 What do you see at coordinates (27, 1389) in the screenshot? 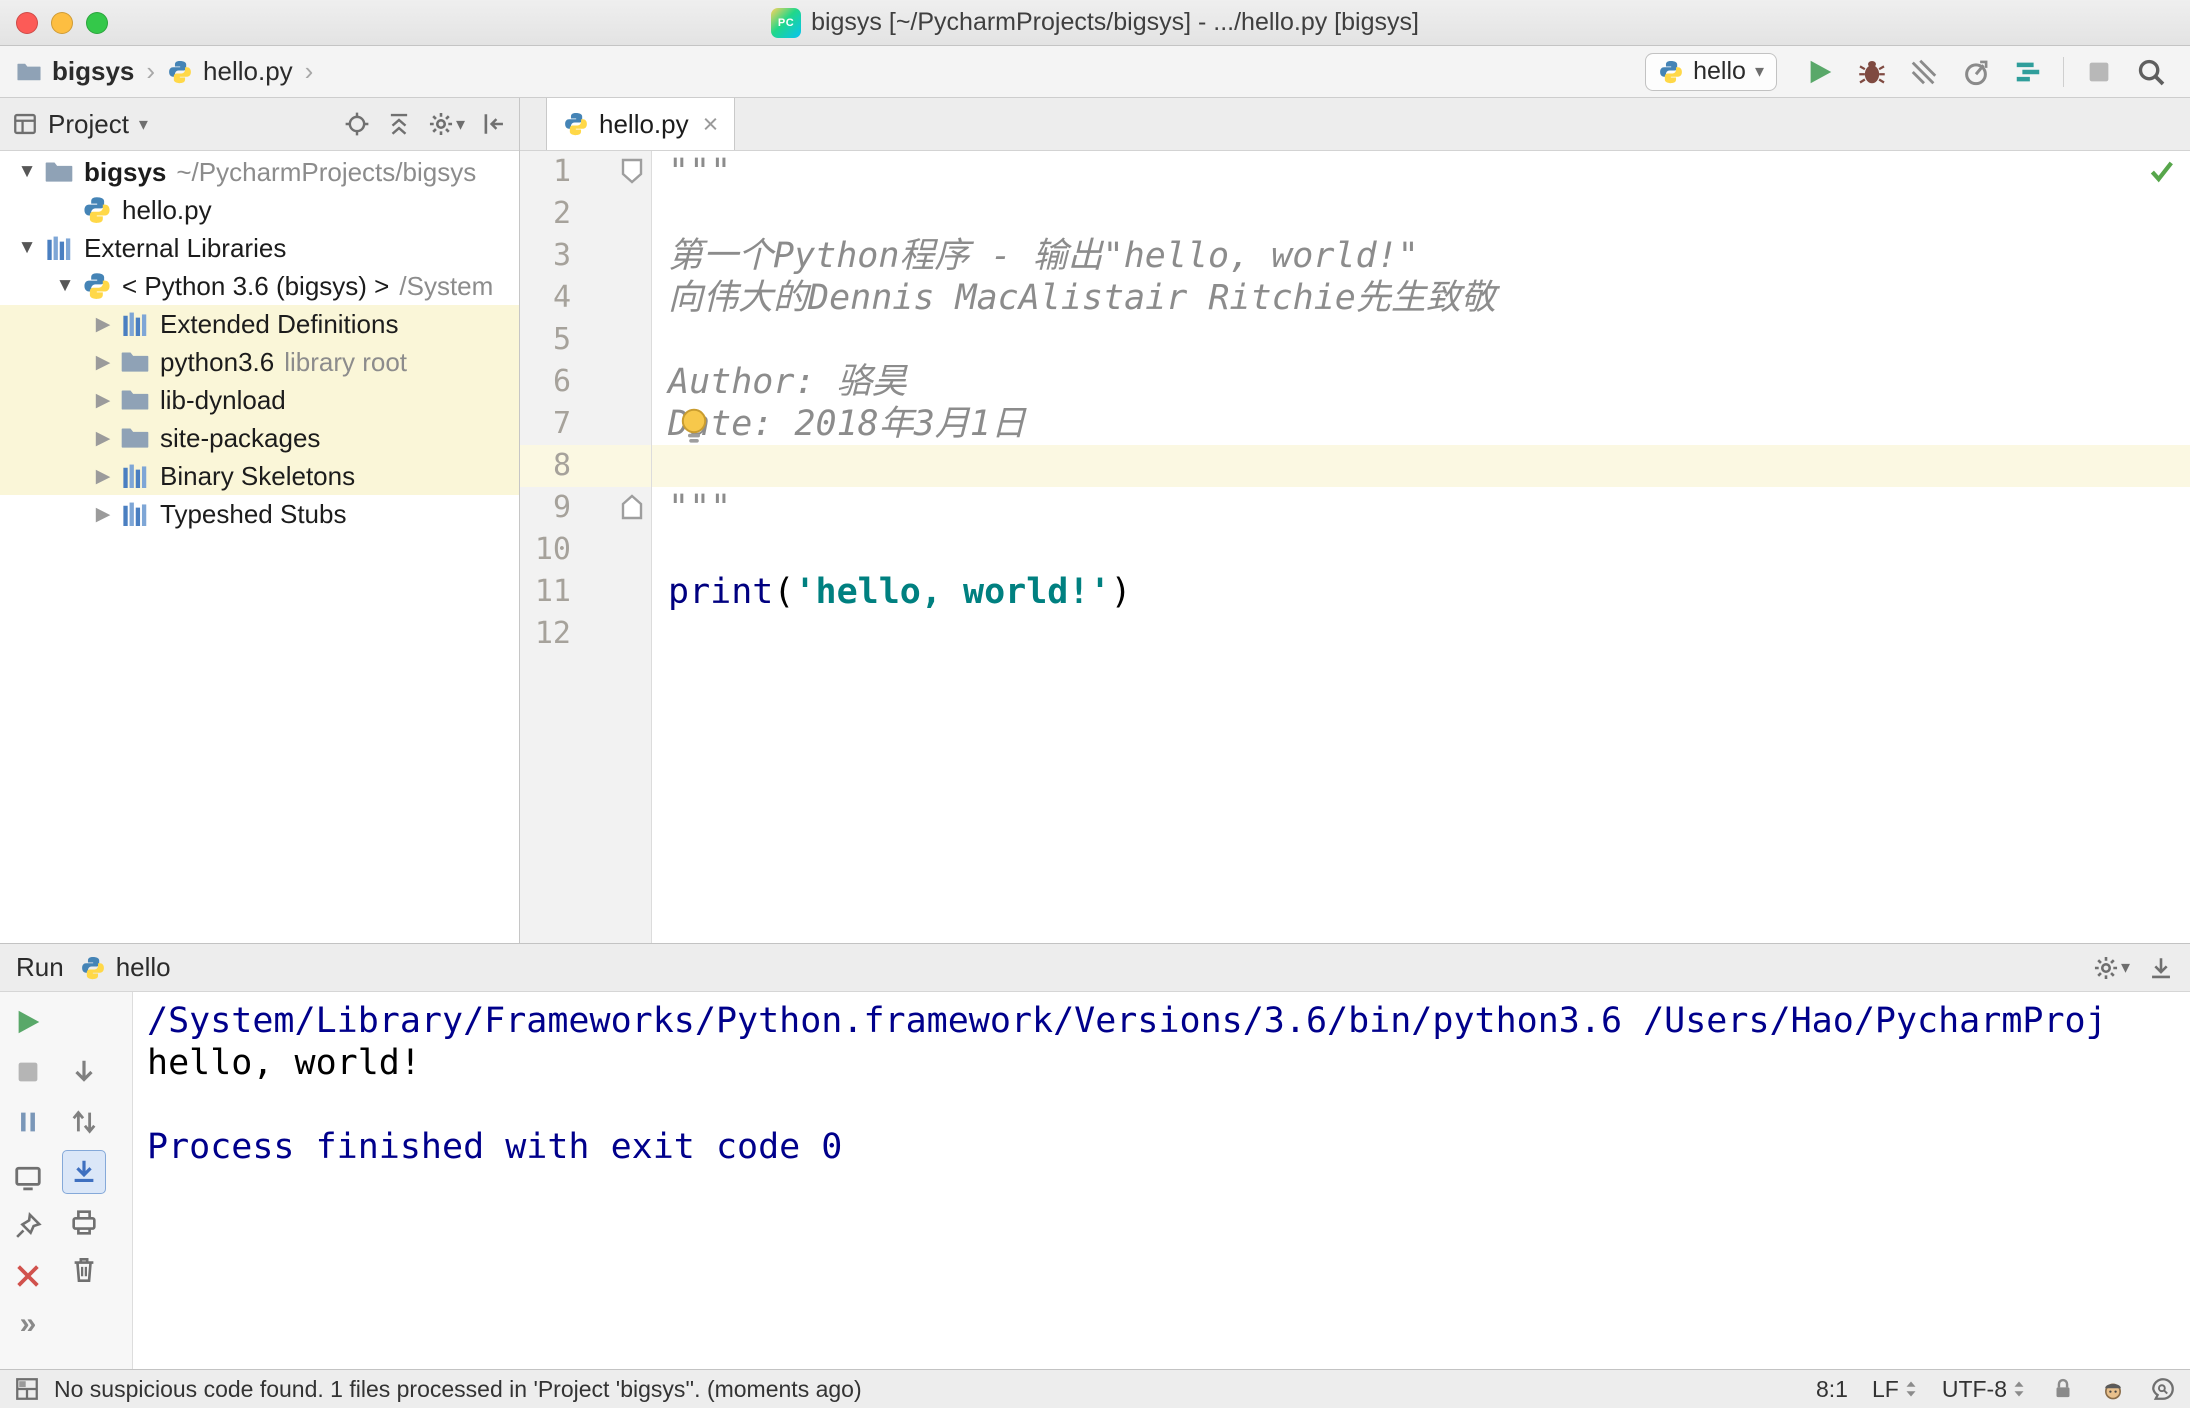
I see `toolwindow-switcher-icon` at bounding box center [27, 1389].